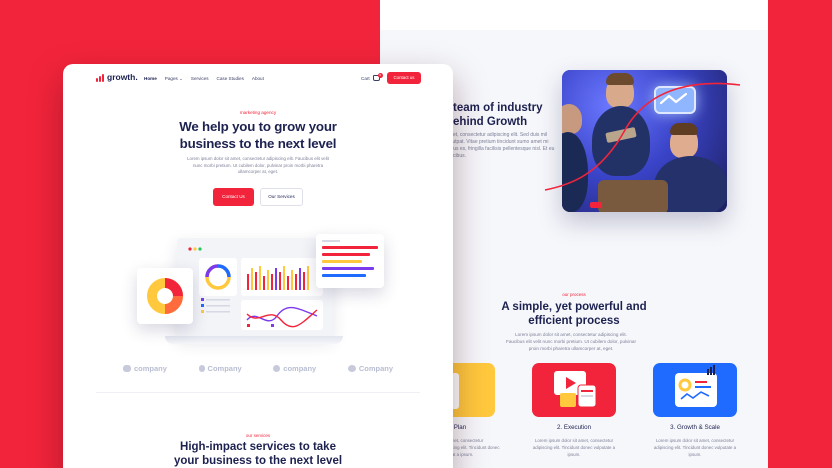 This screenshot has width=832, height=468. I want to click on section-divider, so click(258, 392).